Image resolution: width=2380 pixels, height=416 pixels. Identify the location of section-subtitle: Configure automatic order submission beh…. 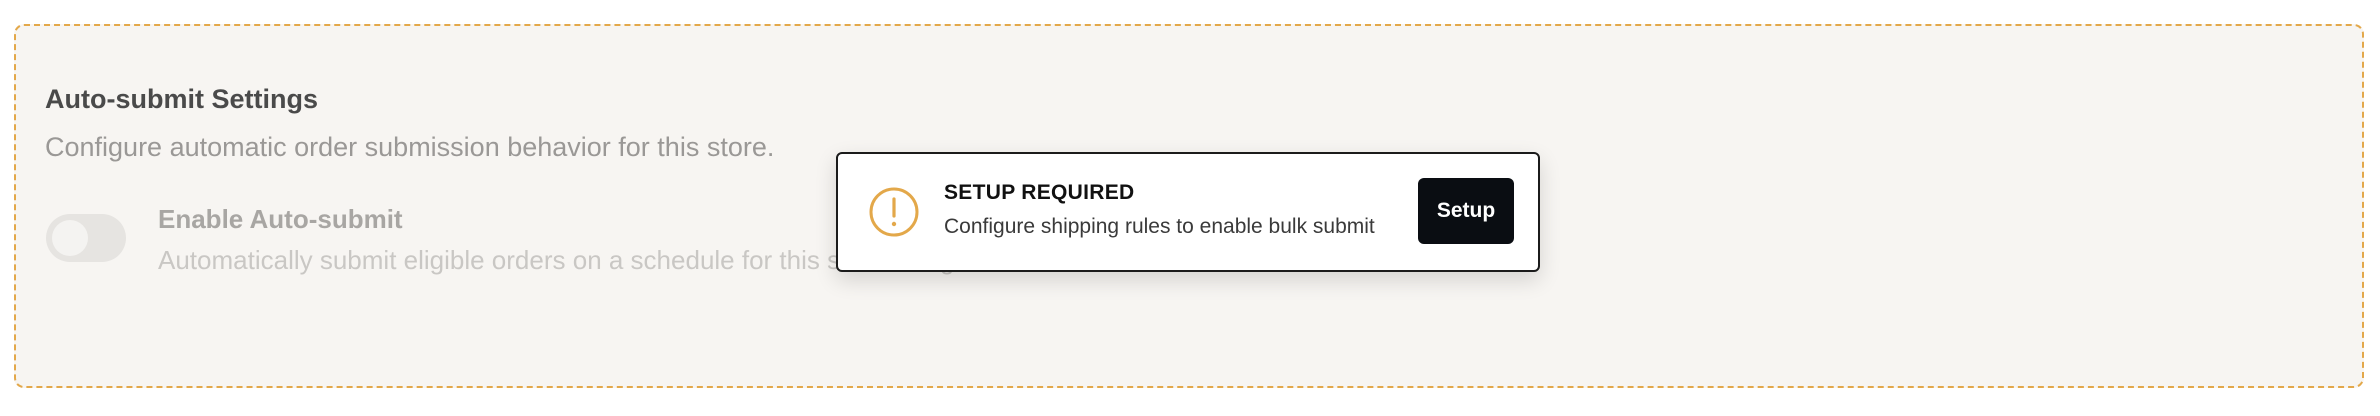
(410, 147).